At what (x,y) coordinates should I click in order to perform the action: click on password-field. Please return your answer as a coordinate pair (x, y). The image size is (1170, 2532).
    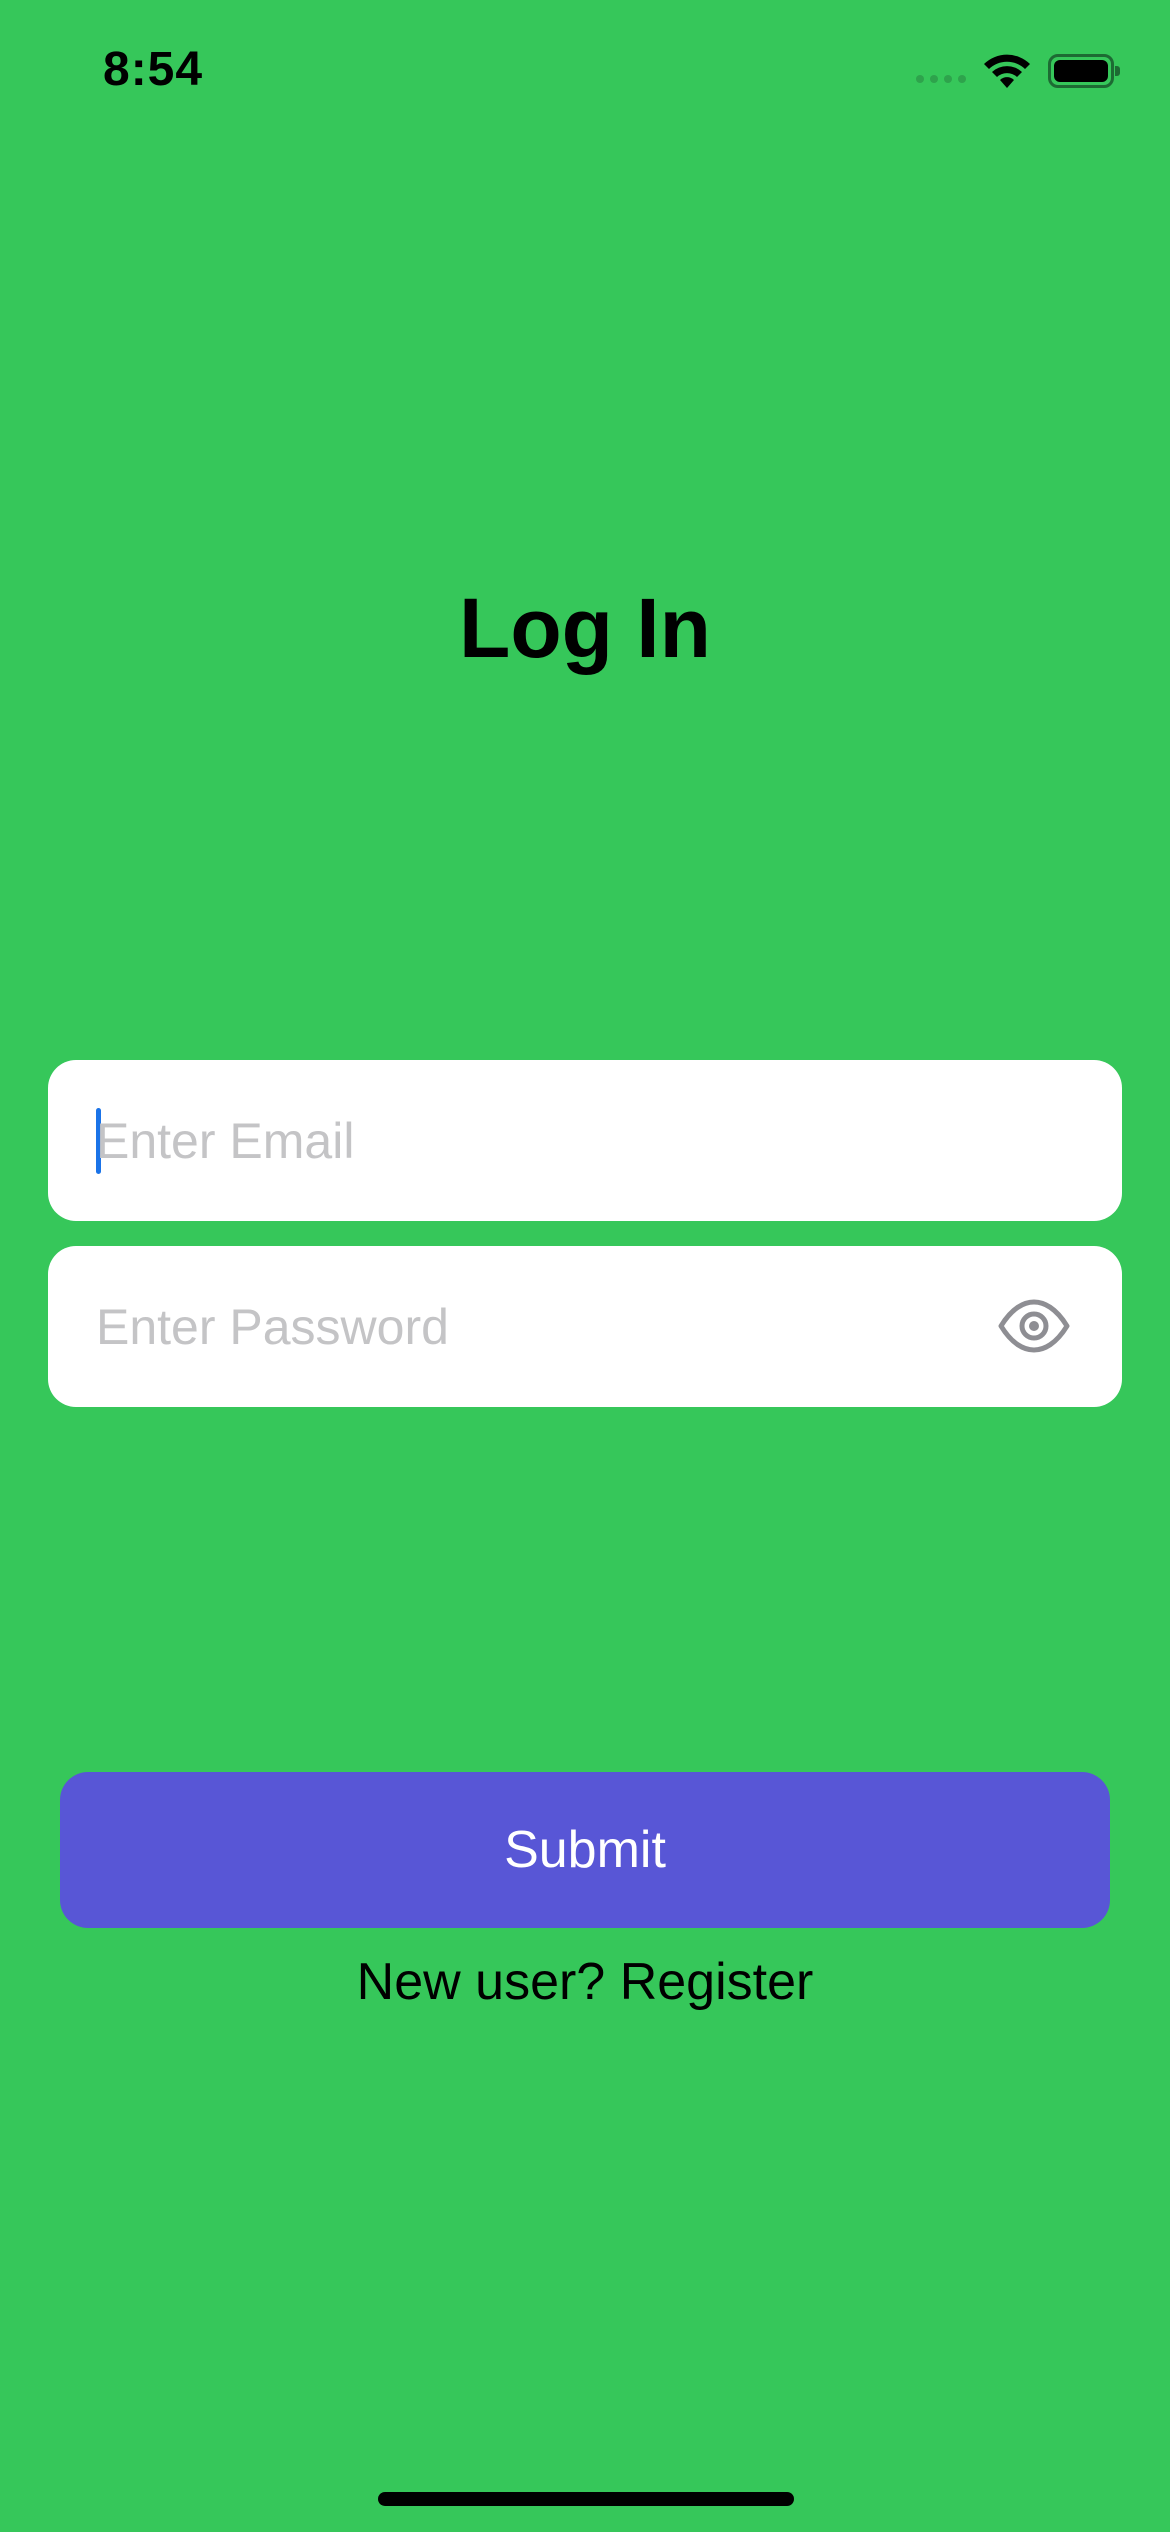
    Looking at the image, I should click on (536, 1326).